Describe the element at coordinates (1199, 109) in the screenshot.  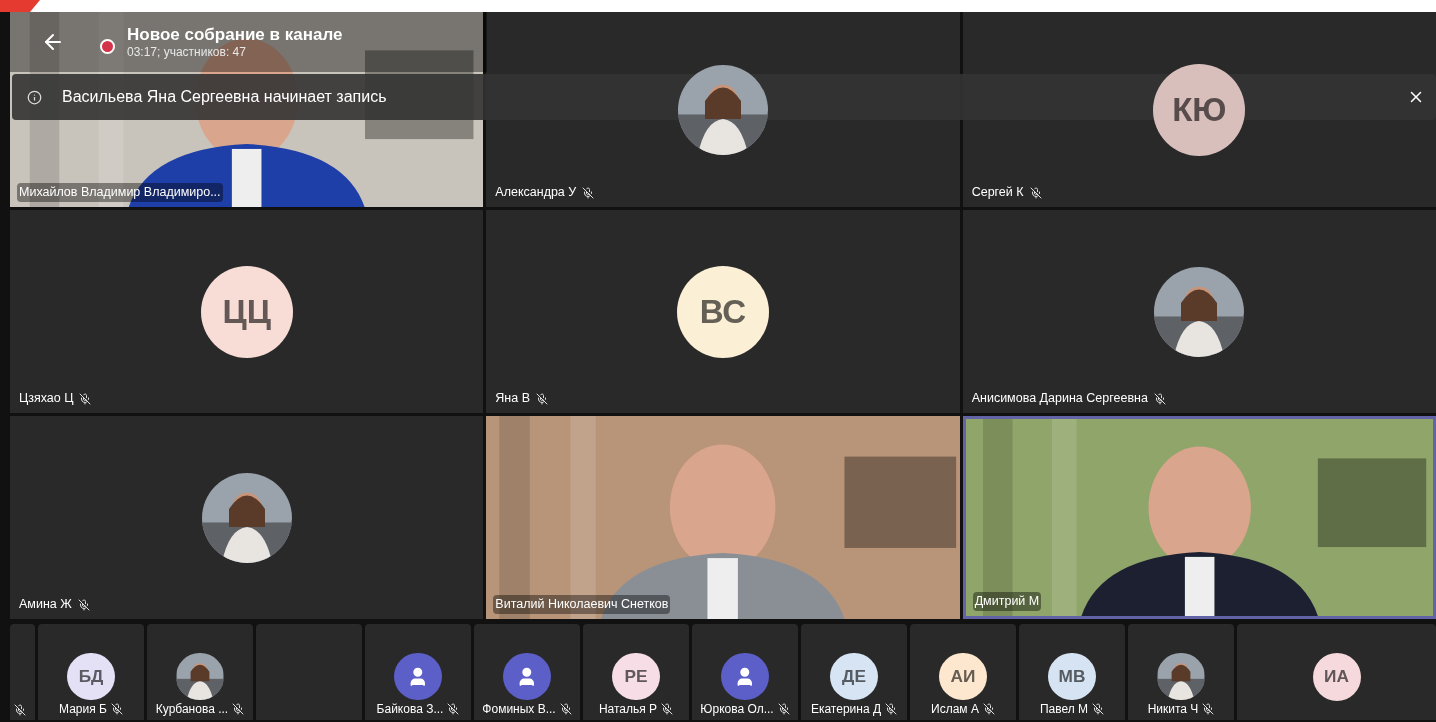
I see `avatar-initials: КЮ` at that location.